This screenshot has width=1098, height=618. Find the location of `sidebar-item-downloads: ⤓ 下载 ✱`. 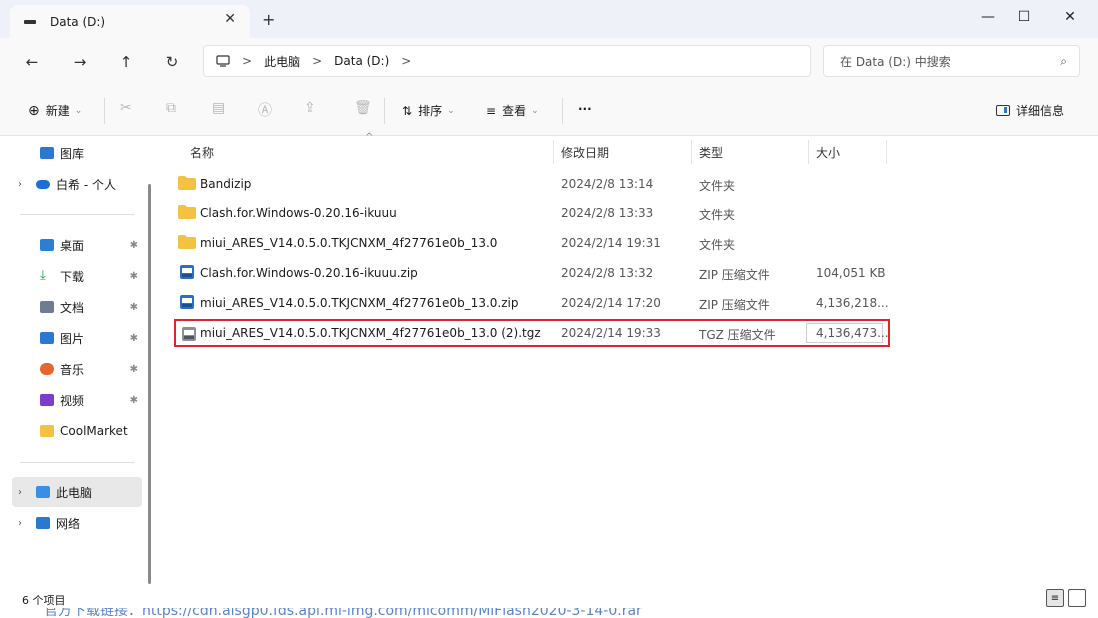

sidebar-item-downloads: ⤓ 下载 ✱ is located at coordinates (77, 276).